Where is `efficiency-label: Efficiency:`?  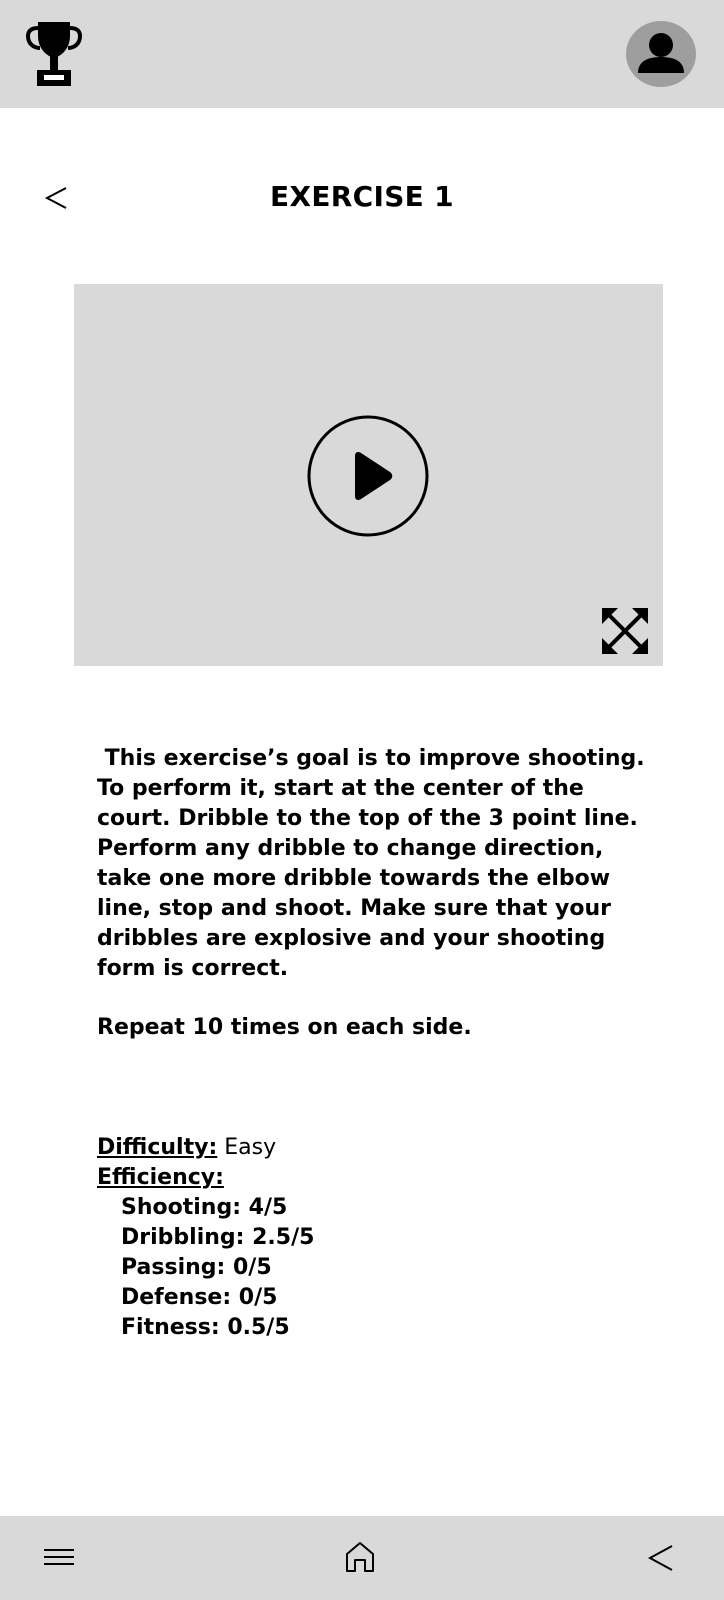 efficiency-label: Efficiency: is located at coordinates (160, 1177).